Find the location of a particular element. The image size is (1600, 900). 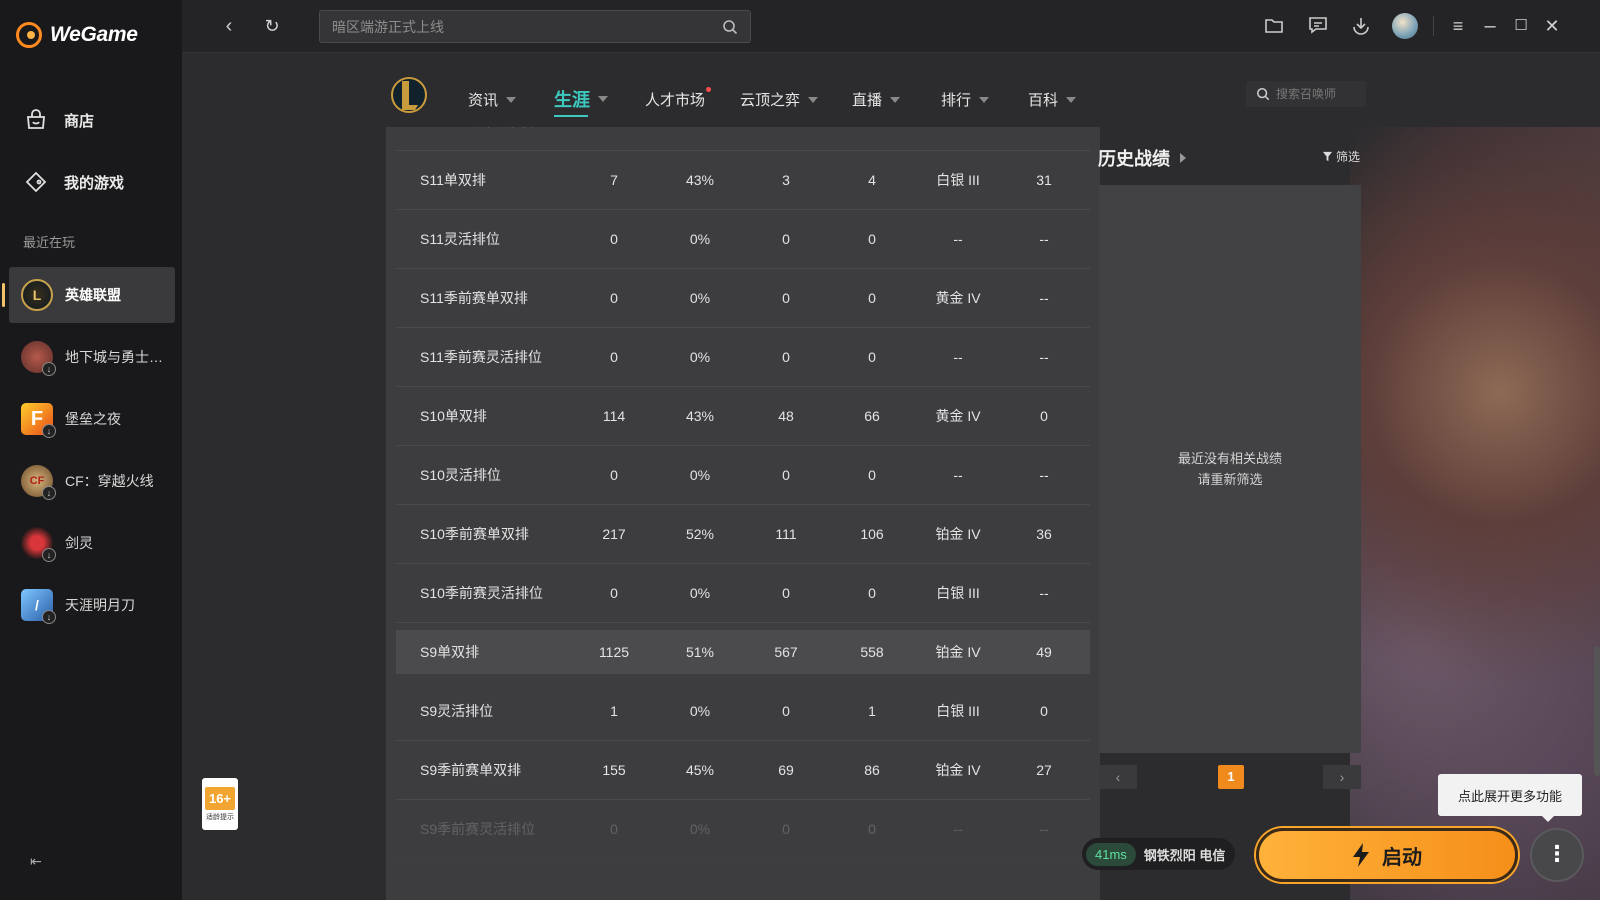

tab-wiki: 百科 is located at coordinates (1052, 99).